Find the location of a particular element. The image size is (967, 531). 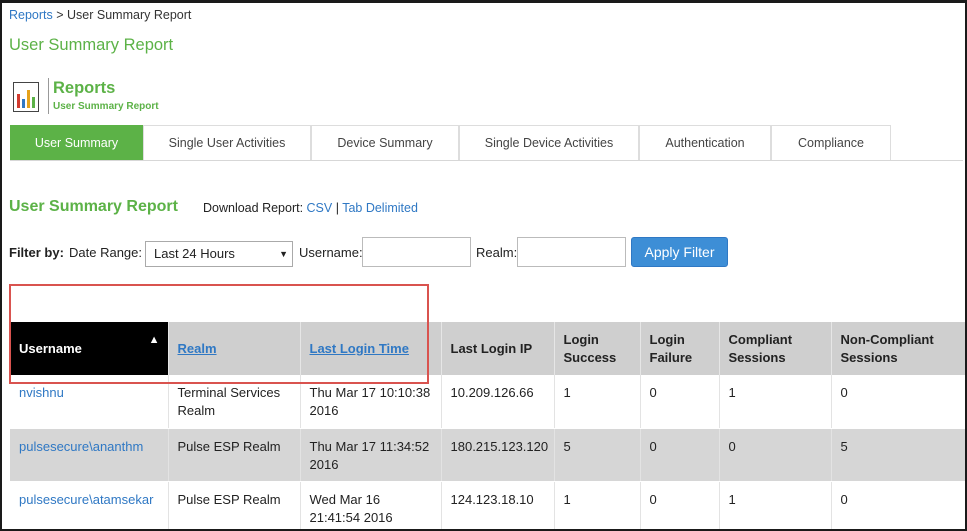

cell-last-login-ip: 180.215.123.120 is located at coordinates (498, 455).